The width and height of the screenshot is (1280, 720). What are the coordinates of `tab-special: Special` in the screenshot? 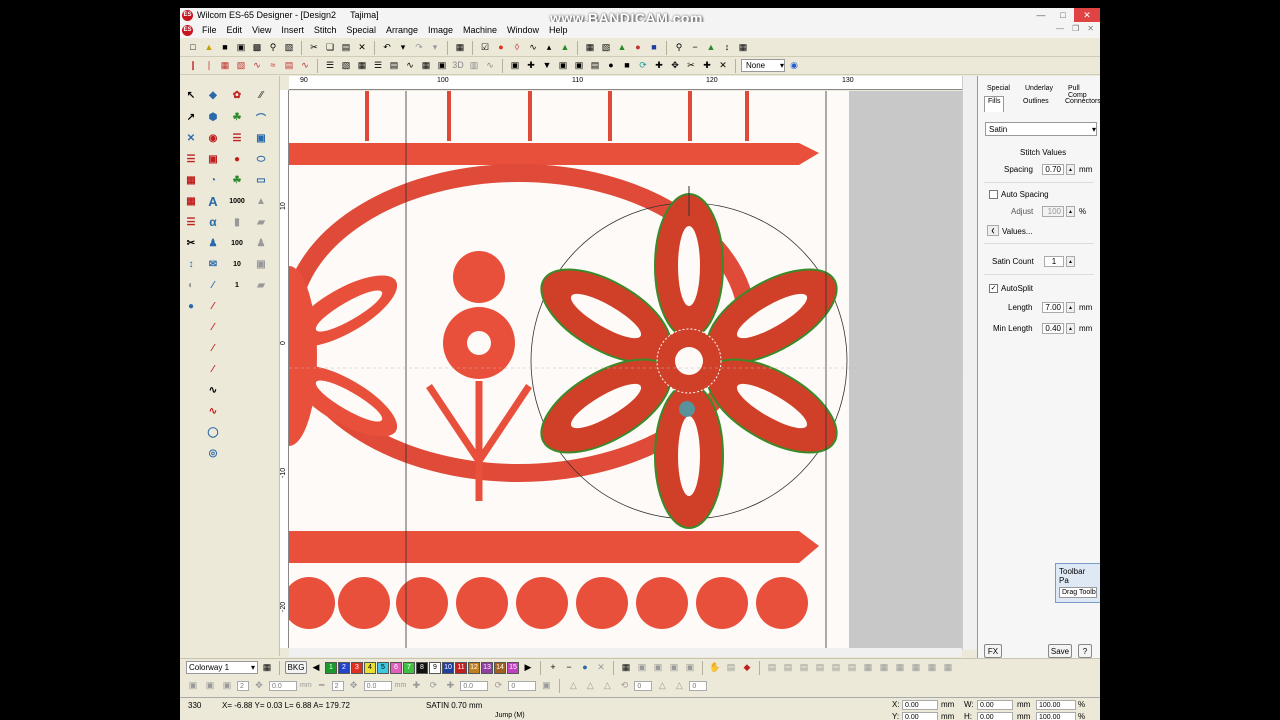 It's located at (998, 88).